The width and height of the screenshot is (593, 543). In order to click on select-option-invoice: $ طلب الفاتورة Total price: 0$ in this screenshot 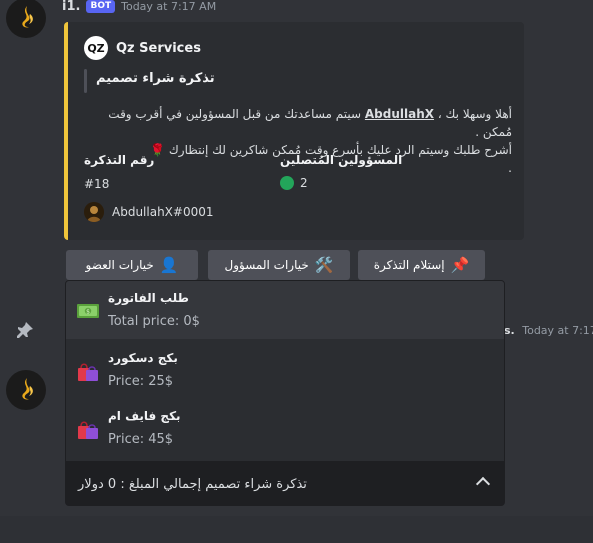, I will do `click(285, 310)`.